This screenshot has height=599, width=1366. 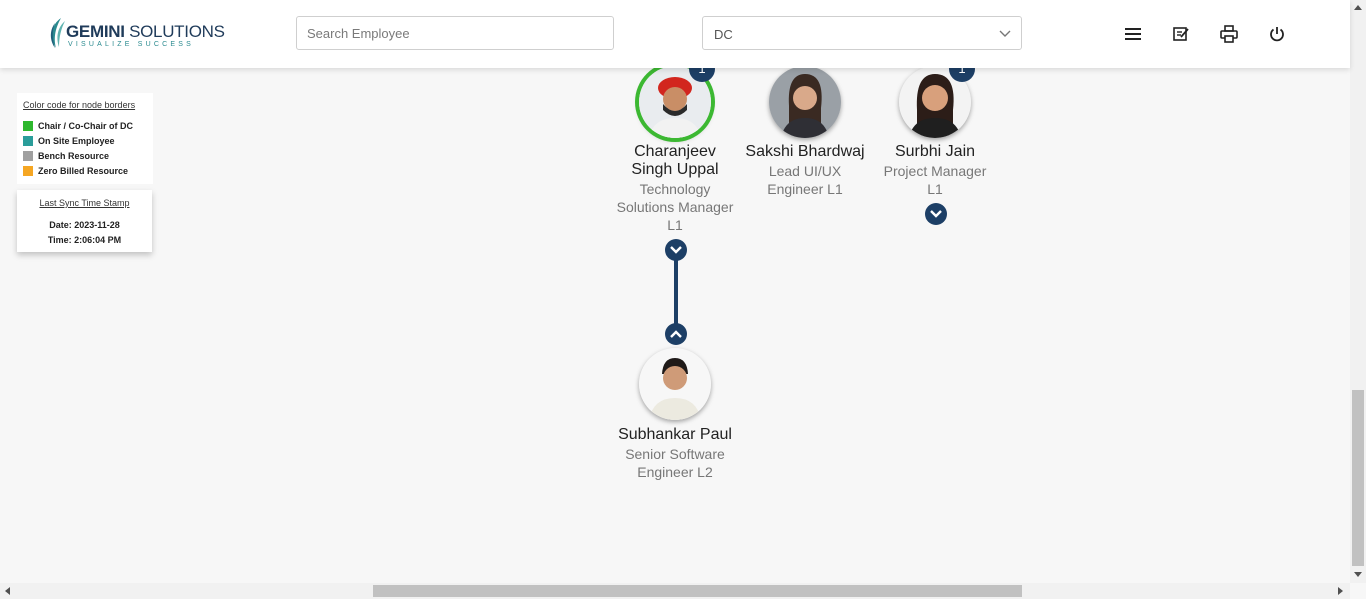 What do you see at coordinates (28, 125) in the screenshot?
I see `legend-swatch-green` at bounding box center [28, 125].